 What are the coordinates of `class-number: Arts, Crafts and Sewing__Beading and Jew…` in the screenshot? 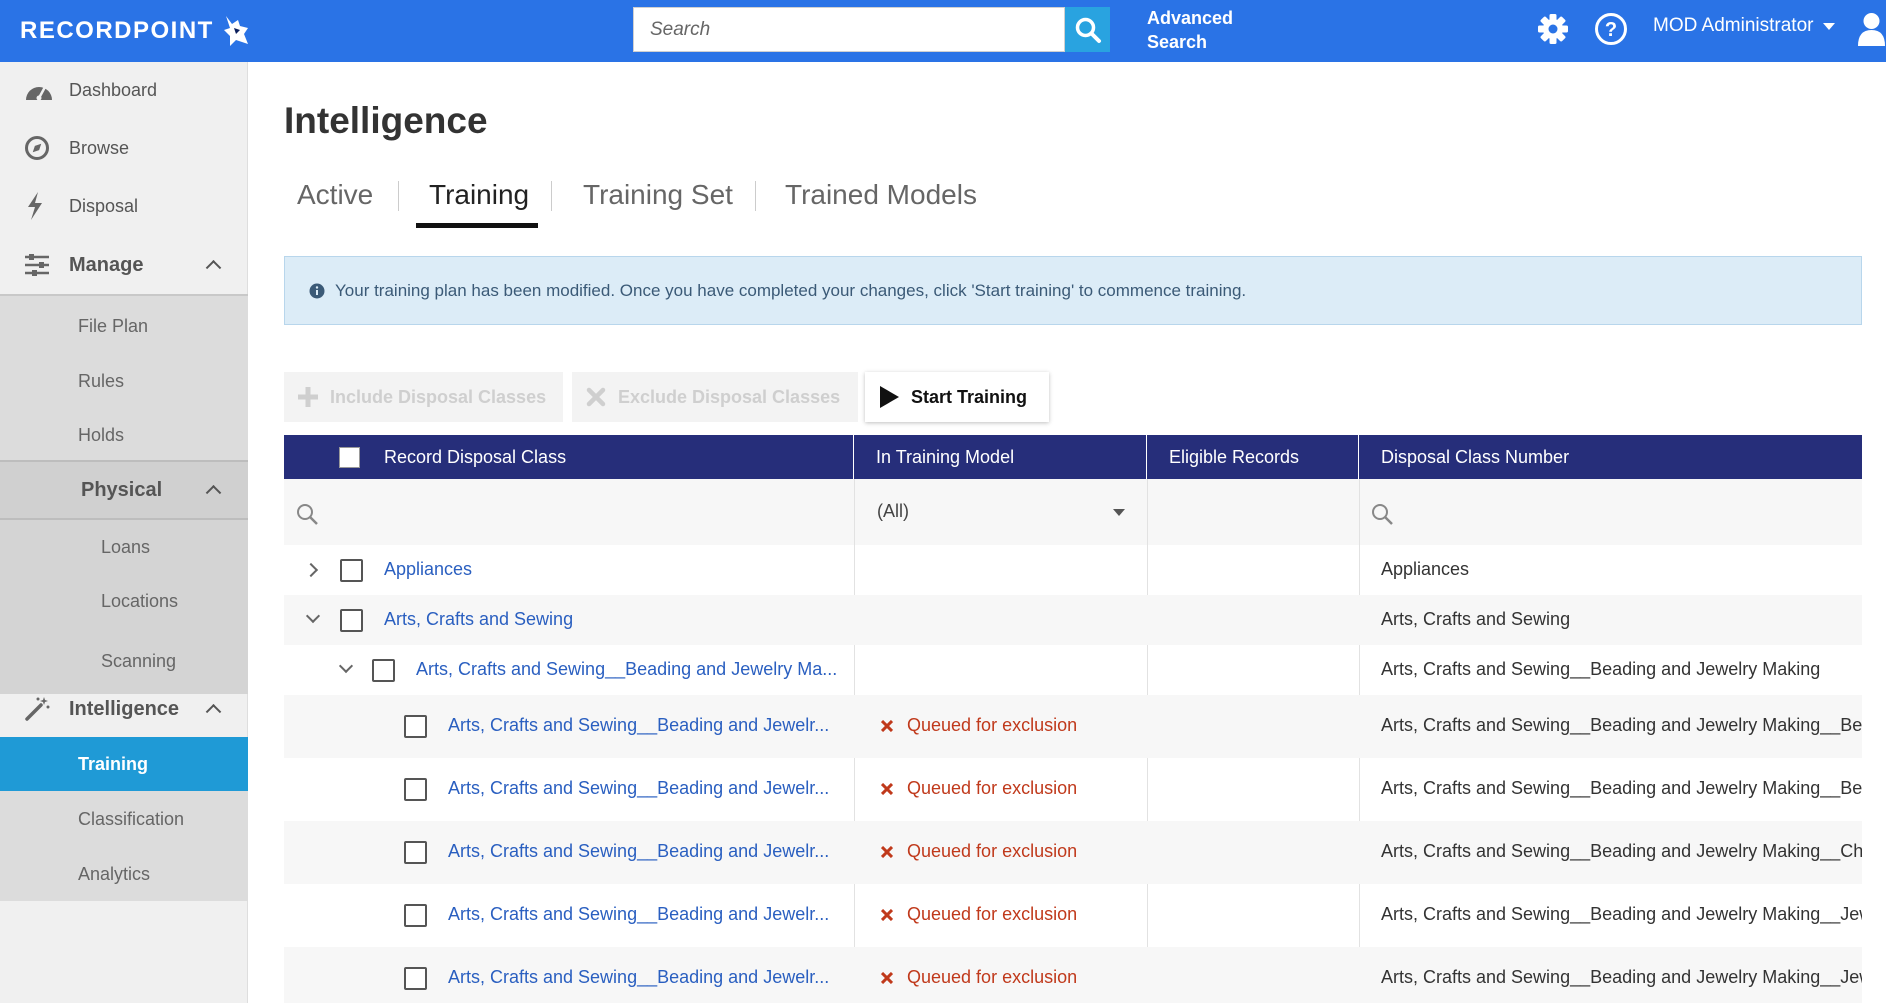 It's located at (1621, 914).